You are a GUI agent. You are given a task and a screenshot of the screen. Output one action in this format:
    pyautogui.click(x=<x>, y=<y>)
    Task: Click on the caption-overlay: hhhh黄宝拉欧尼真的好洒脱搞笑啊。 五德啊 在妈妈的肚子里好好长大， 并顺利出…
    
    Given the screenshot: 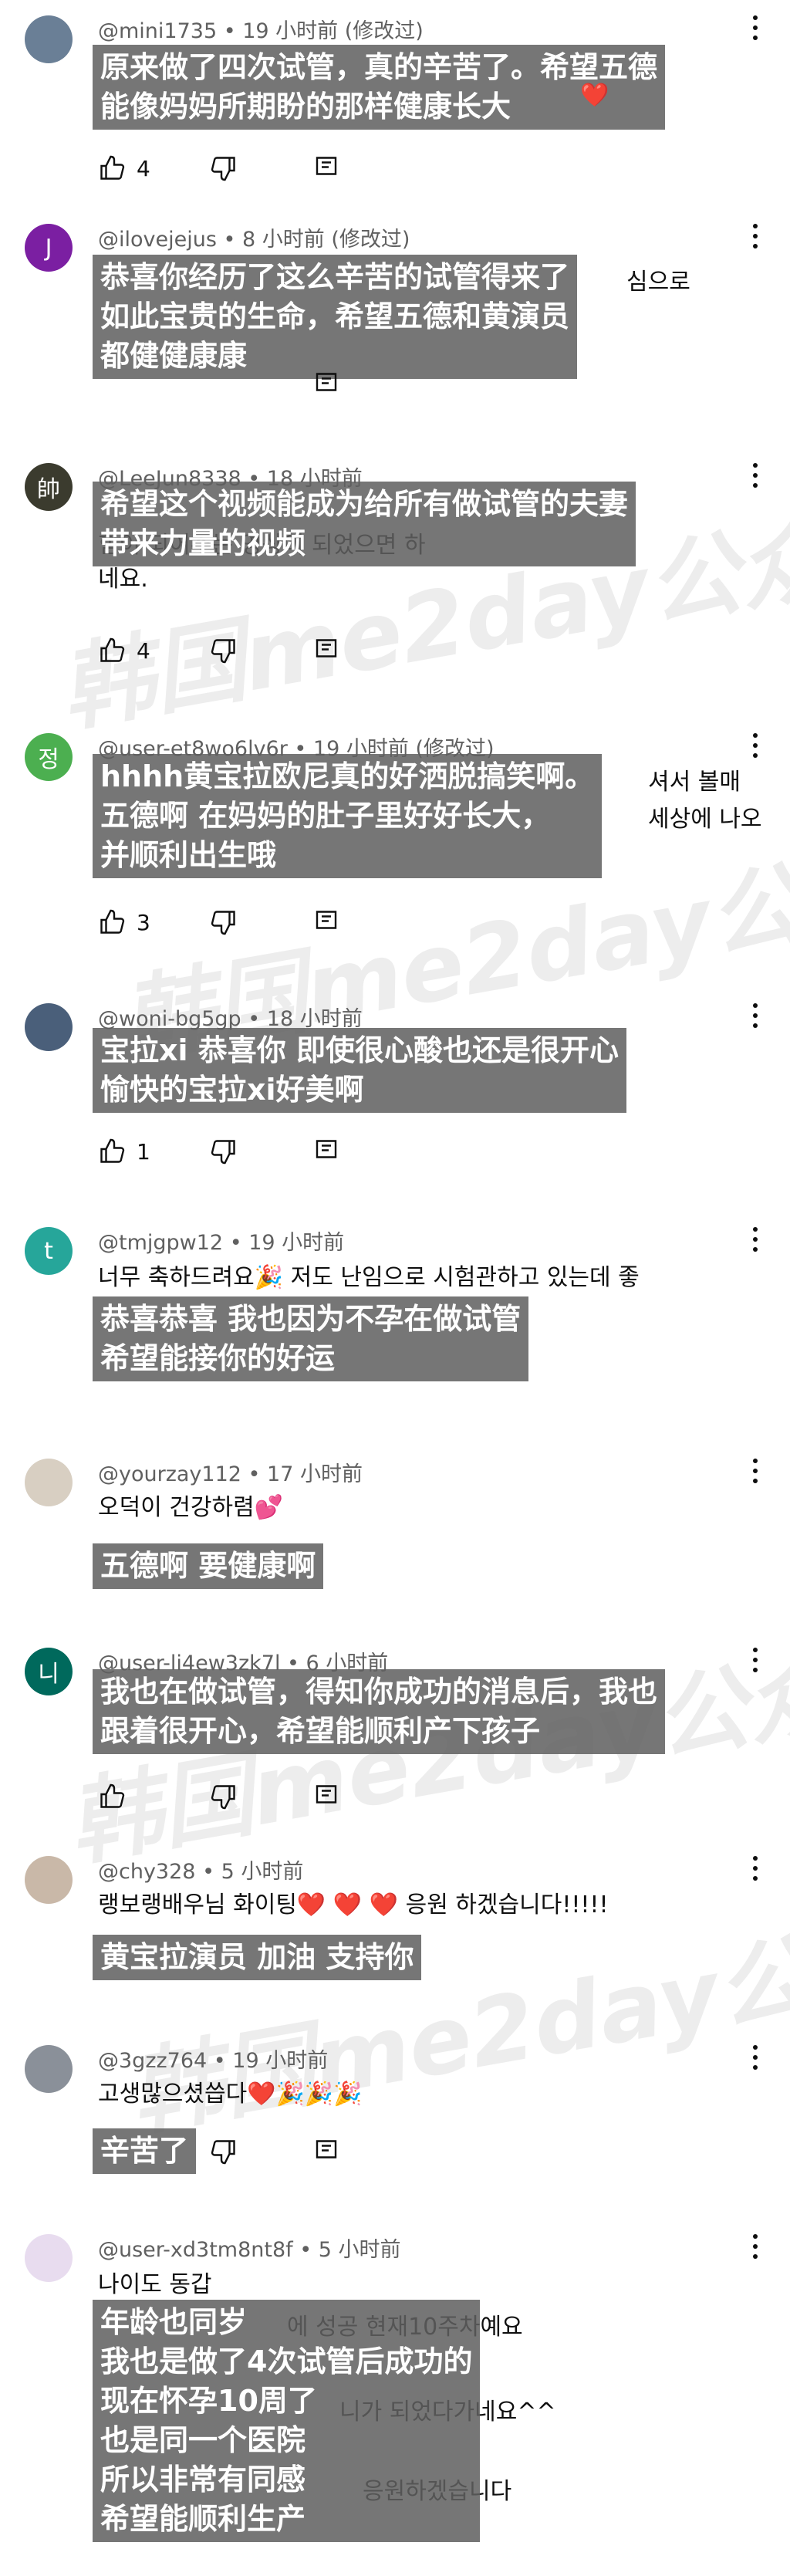 What is the action you would take?
    pyautogui.click(x=348, y=816)
    